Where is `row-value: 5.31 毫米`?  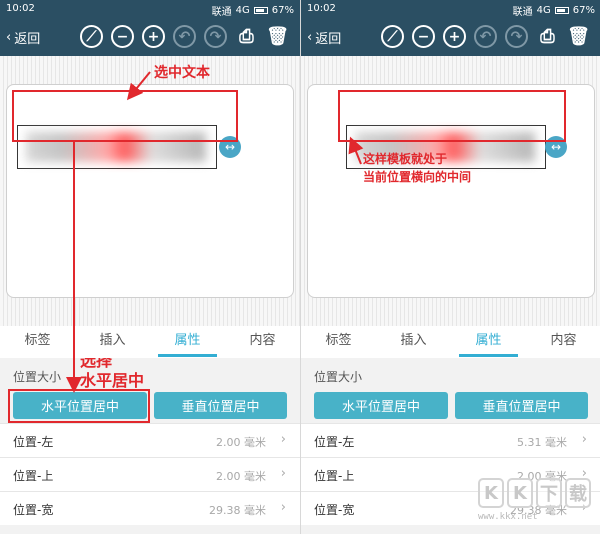
row-value: 5.31 毫米 is located at coordinates (542, 442).